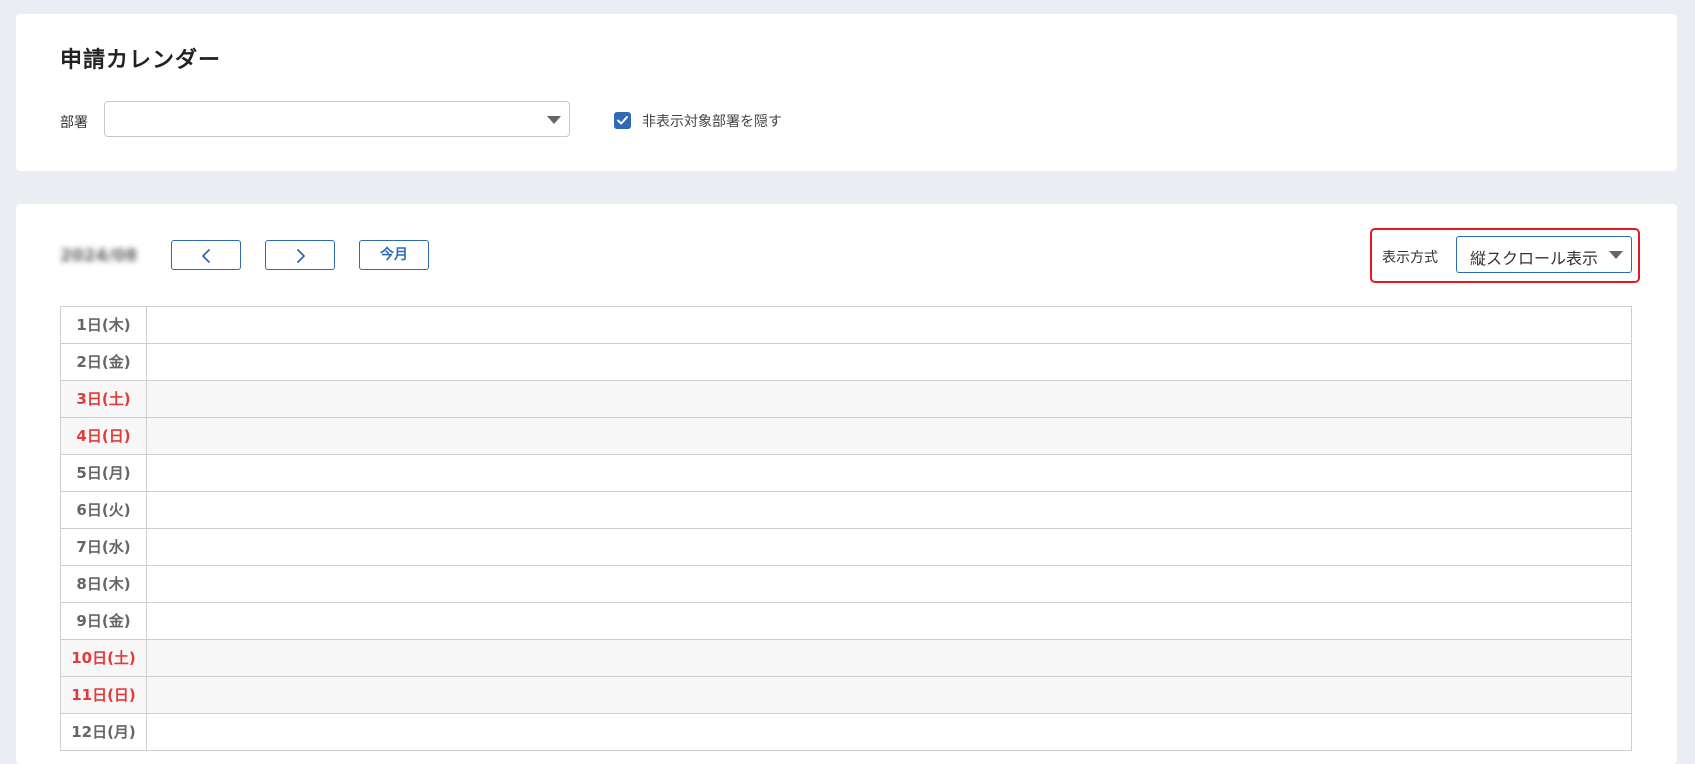  What do you see at coordinates (104, 510) in the screenshot?
I see `calendar-date-label: 6日(火)` at bounding box center [104, 510].